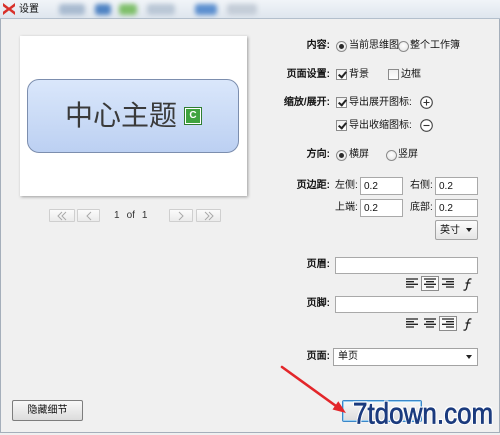 The width and height of the screenshot is (500, 435). What do you see at coordinates (380, 102) in the screenshot?
I see `checkbox-export-expand-icon-label: 导出展开图标:` at bounding box center [380, 102].